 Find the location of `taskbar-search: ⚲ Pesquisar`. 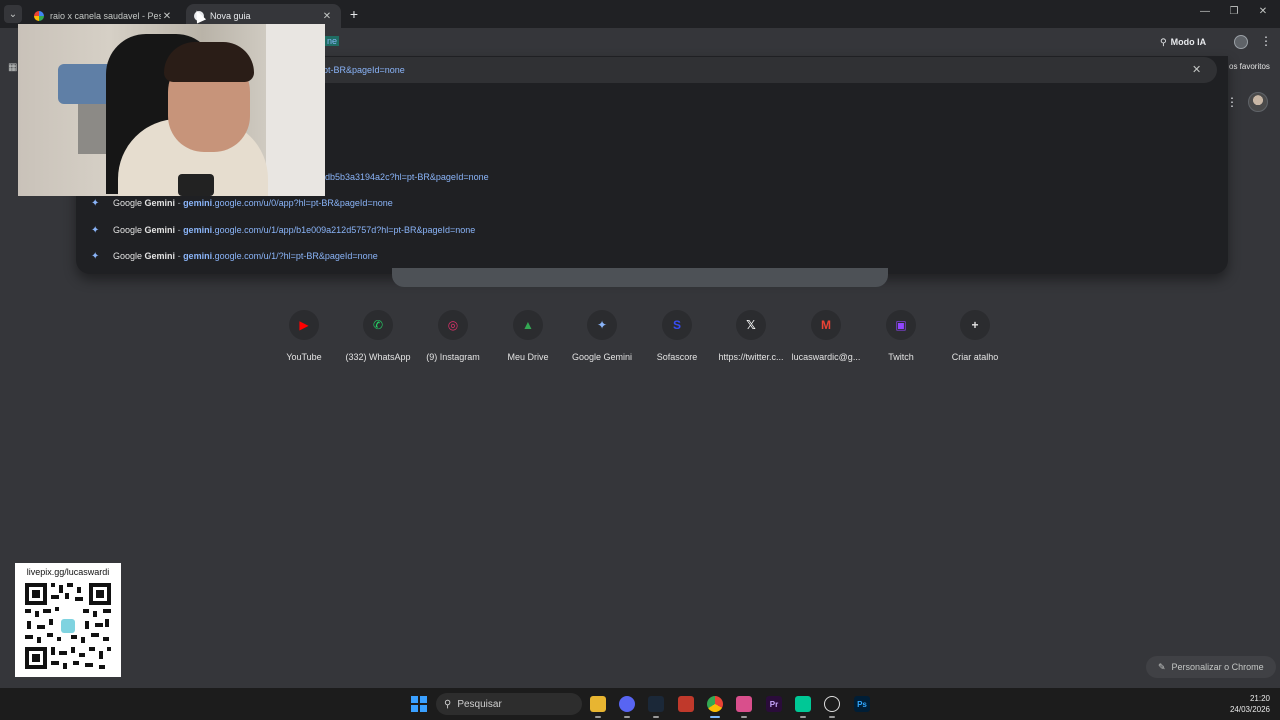

taskbar-search: ⚲ Pesquisar is located at coordinates (509, 704).